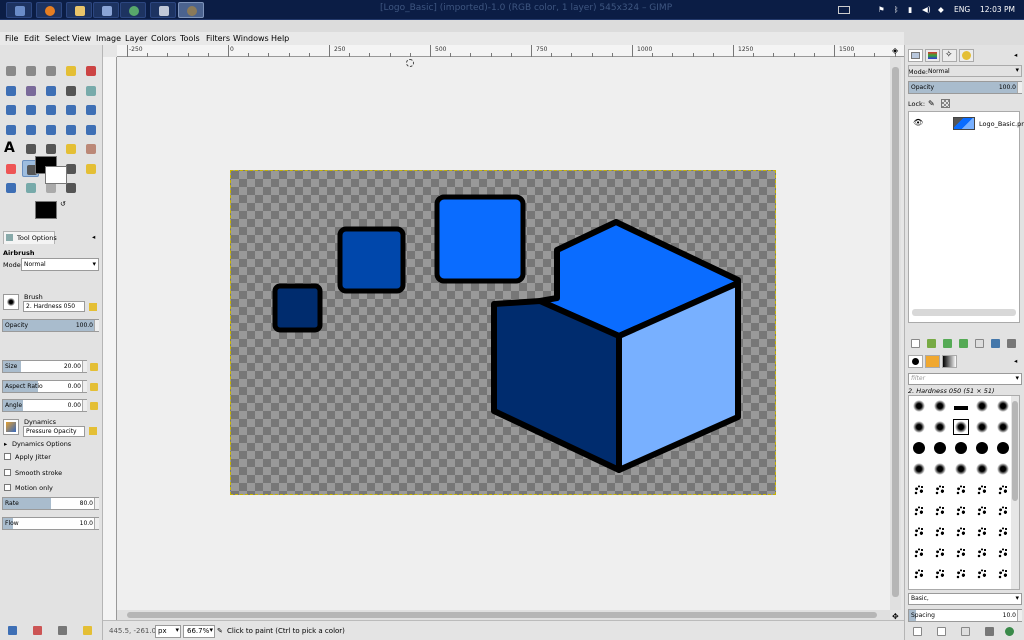 This screenshot has height=640, width=1024. What do you see at coordinates (895, 50) in the screenshot?
I see `zoom-to-fit-icon: ◈` at bounding box center [895, 50].